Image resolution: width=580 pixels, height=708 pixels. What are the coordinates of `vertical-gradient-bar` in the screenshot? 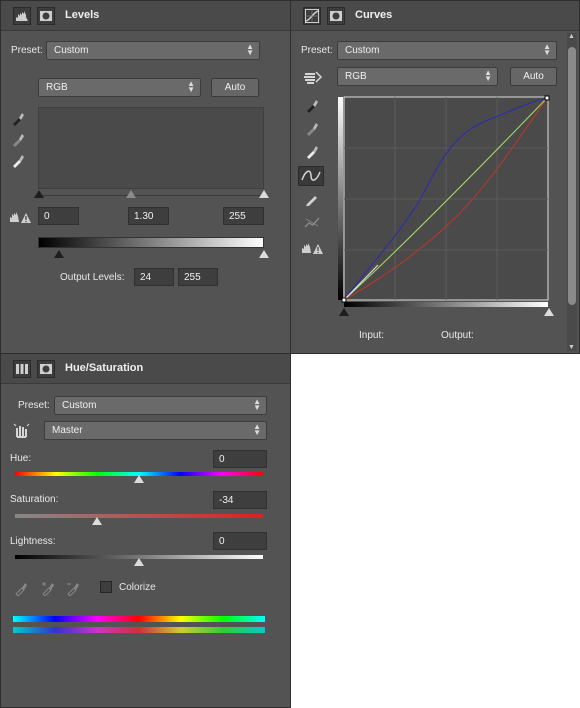 It's located at (340, 198).